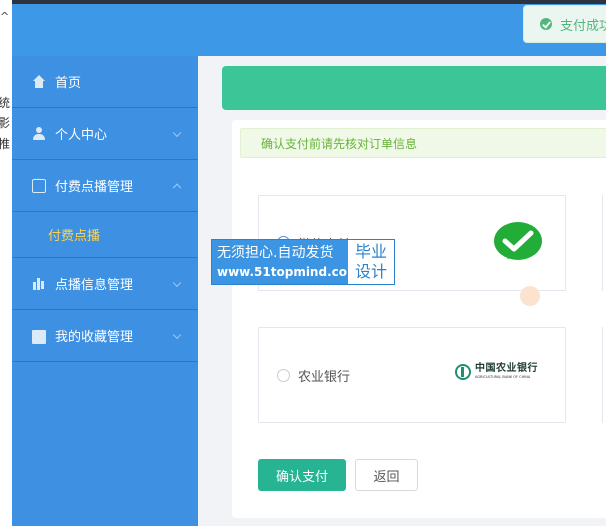 This screenshot has width=606, height=526. What do you see at coordinates (518, 241) in the screenshot?
I see `wechat-pay-logo` at bounding box center [518, 241].